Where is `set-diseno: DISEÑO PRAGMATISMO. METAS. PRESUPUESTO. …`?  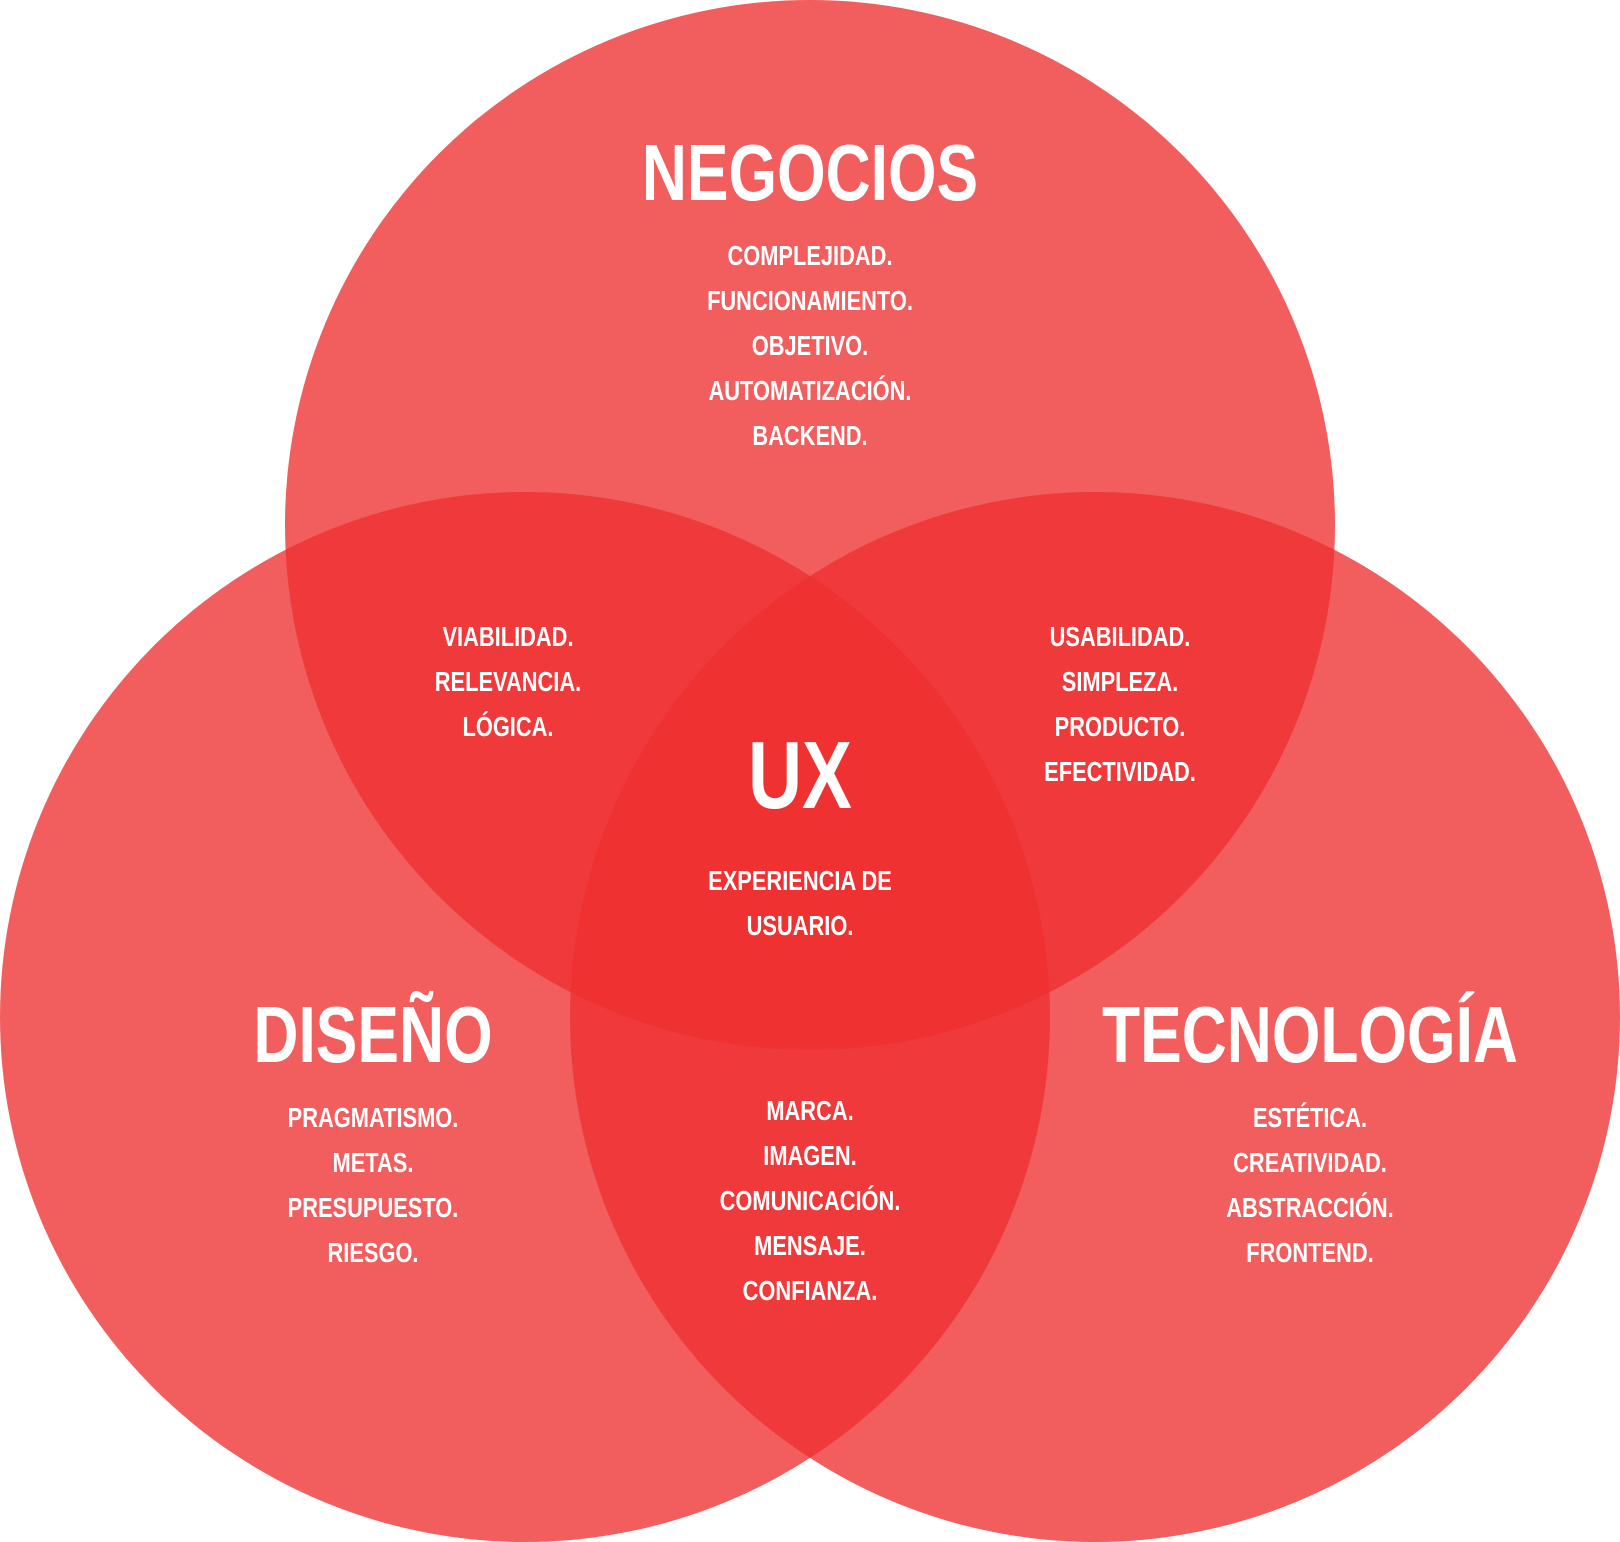
set-diseno: DISEÑO PRAGMATISMO. METAS. PRESUPUESTO. … is located at coordinates (373, 1135).